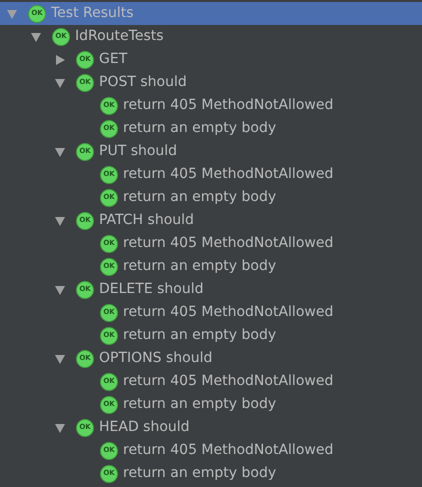  What do you see at coordinates (146, 220) in the screenshot?
I see `tree-label: PATCH should` at bounding box center [146, 220].